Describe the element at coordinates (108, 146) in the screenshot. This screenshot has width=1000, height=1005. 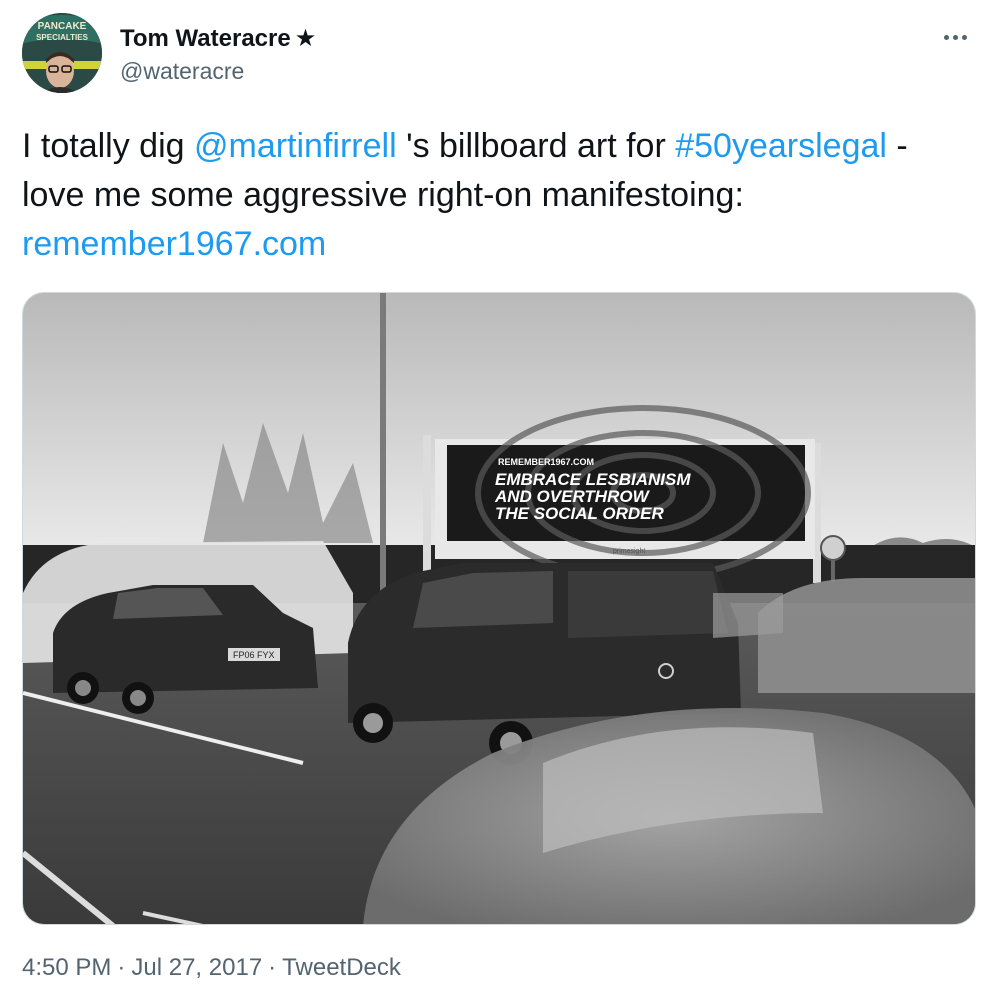
I see `tweet-text-part1: I totally dig` at that location.